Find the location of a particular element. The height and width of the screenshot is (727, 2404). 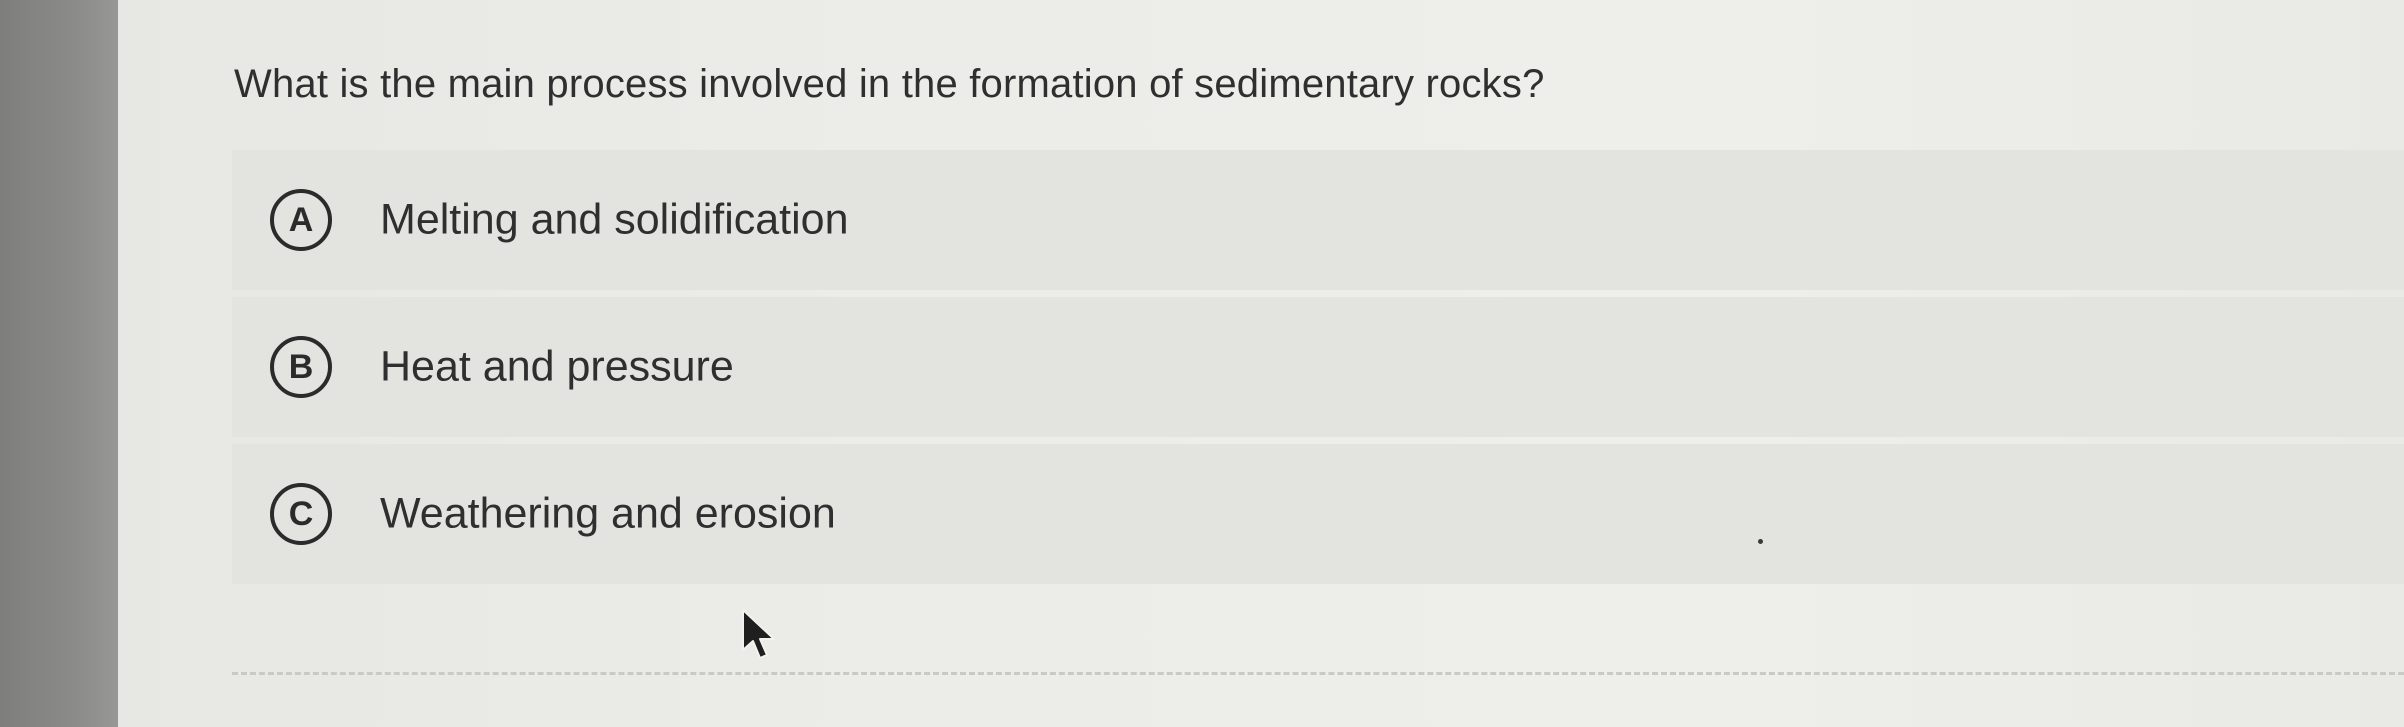

mouse-pointer-icon is located at coordinates (758, 634).